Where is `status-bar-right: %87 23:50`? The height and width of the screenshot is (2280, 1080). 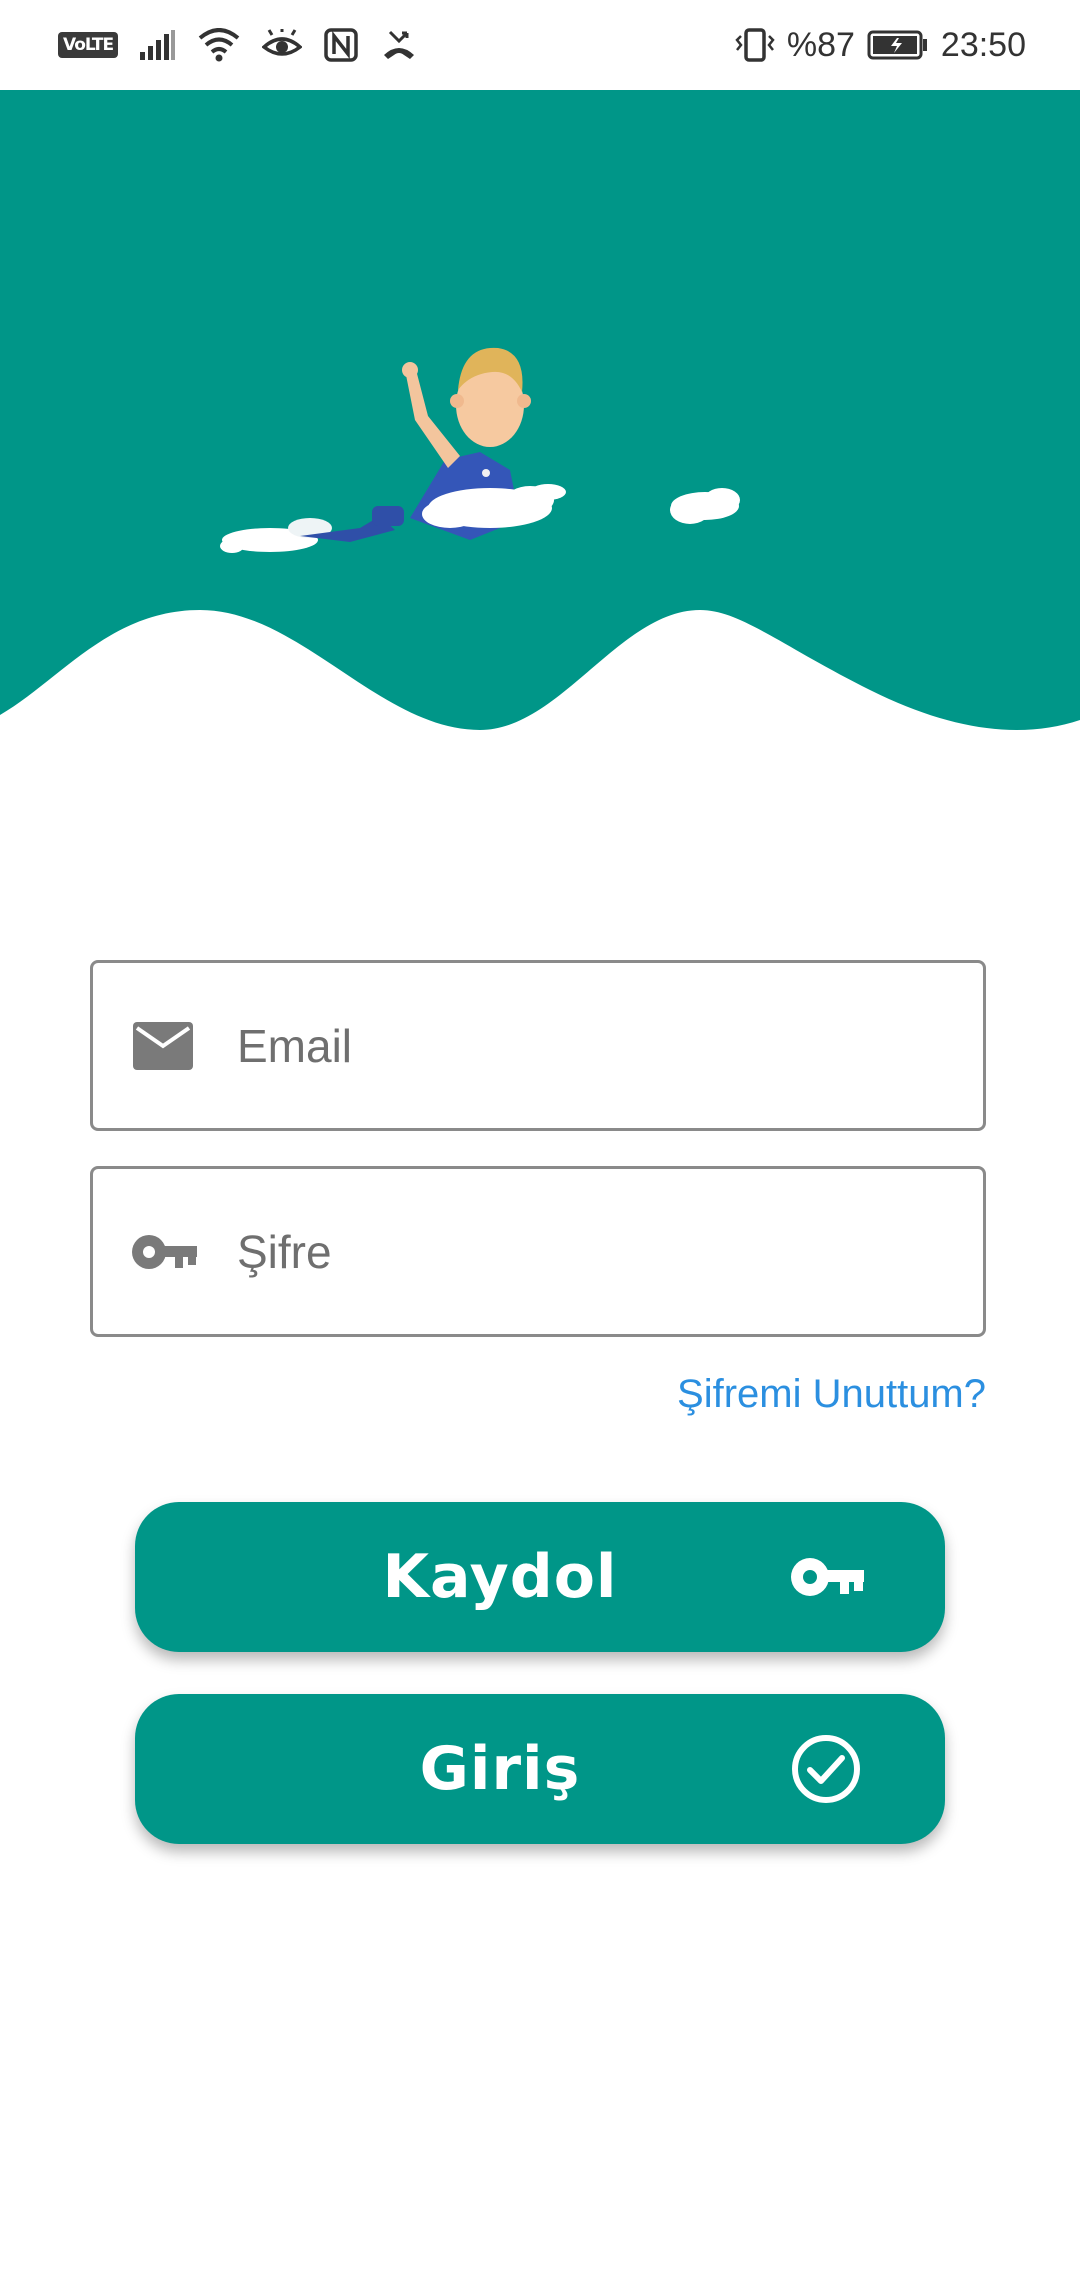 status-bar-right: %87 23:50 is located at coordinates (880, 45).